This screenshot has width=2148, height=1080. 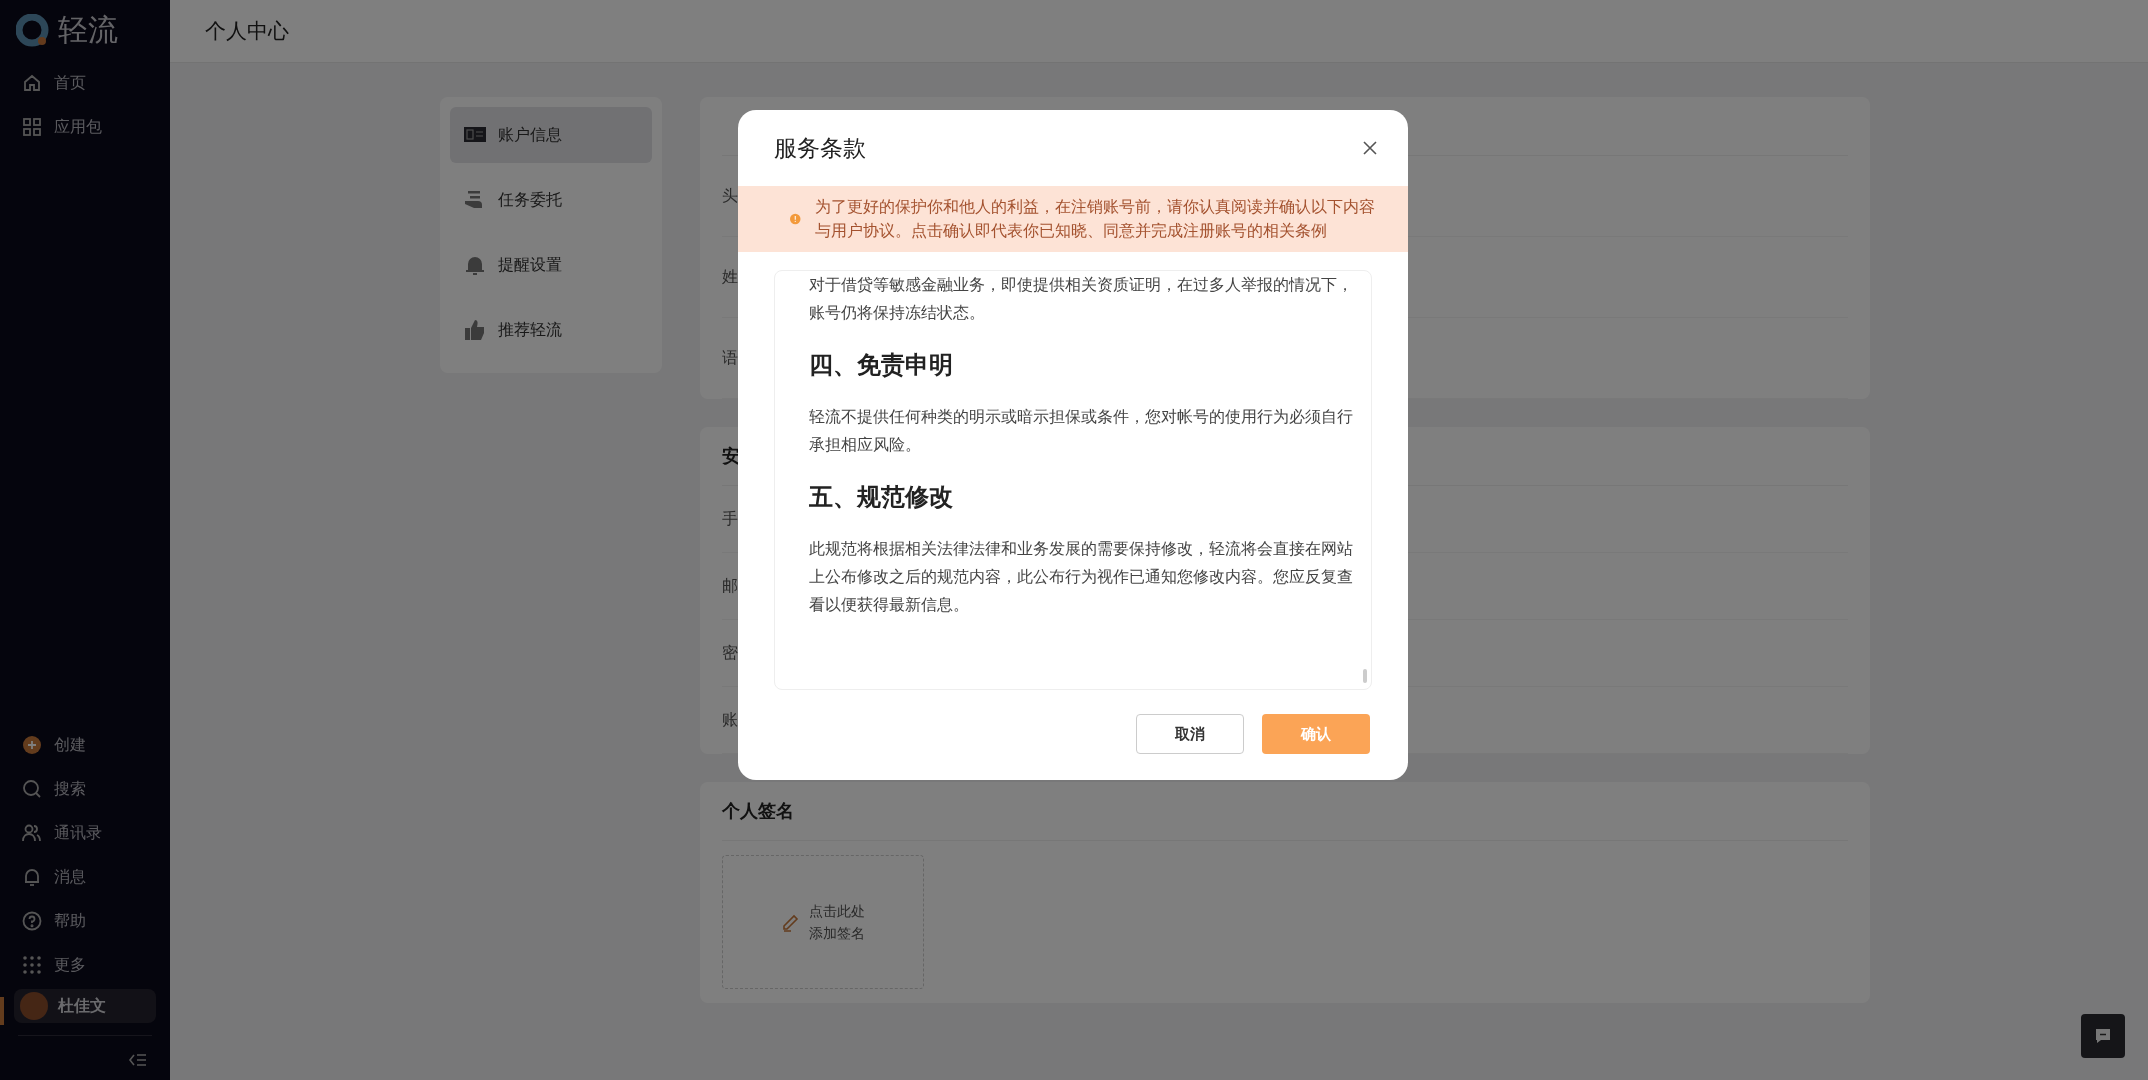 I want to click on field-label: 账, so click(x=730, y=720).